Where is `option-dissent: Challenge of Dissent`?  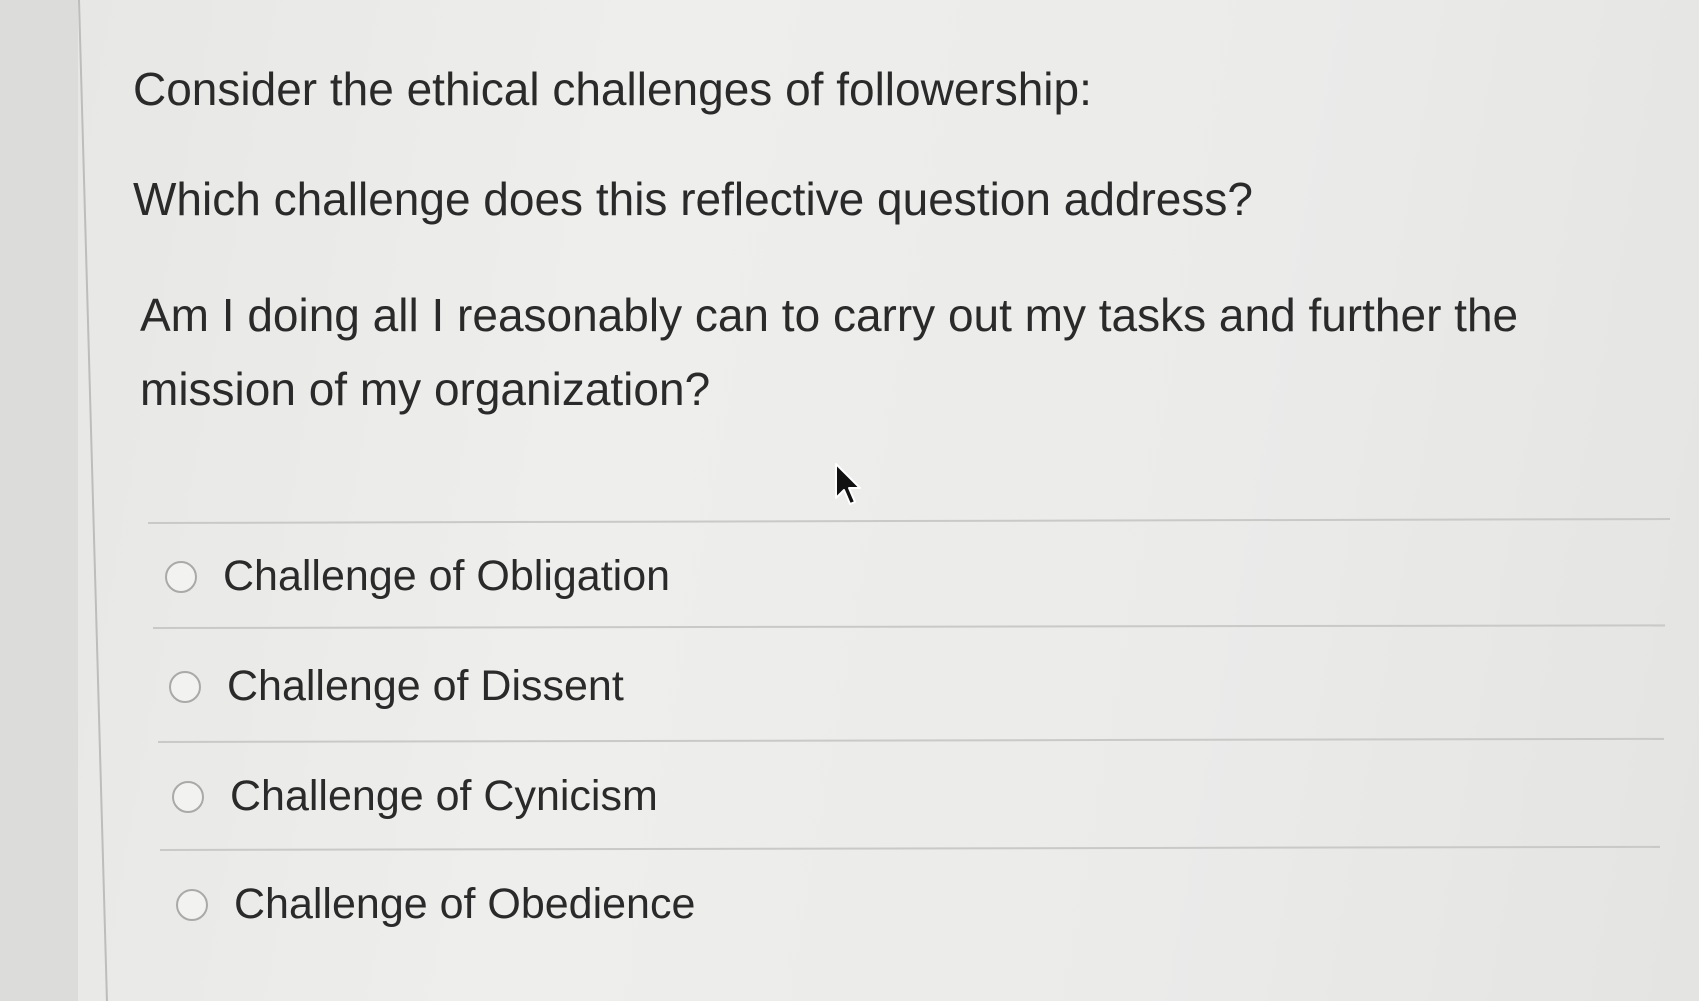
option-dissent: Challenge of Dissent is located at coordinates (396, 686).